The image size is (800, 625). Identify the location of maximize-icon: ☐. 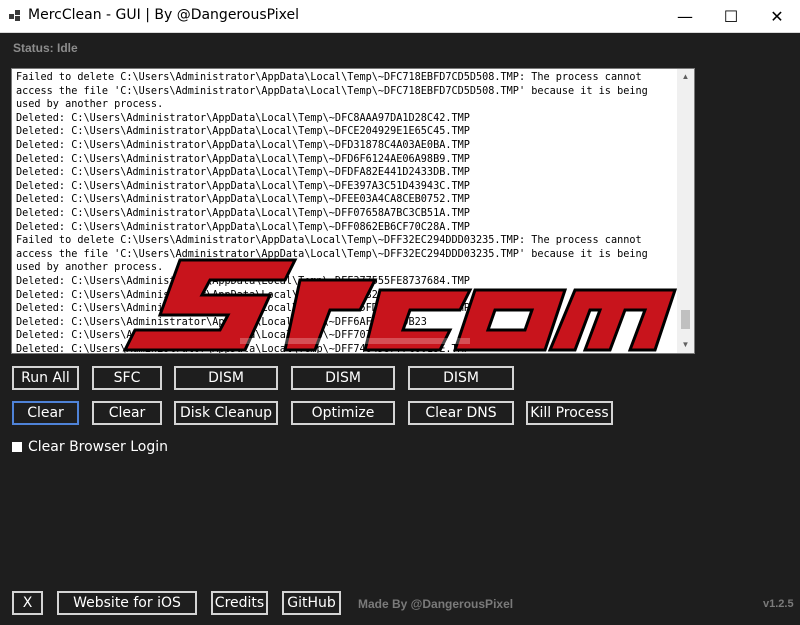
(731, 16).